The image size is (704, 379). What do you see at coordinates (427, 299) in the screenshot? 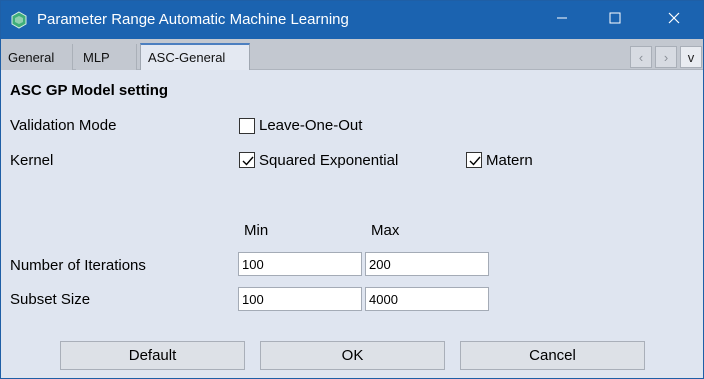
I see `subset-max-input: 4000` at bounding box center [427, 299].